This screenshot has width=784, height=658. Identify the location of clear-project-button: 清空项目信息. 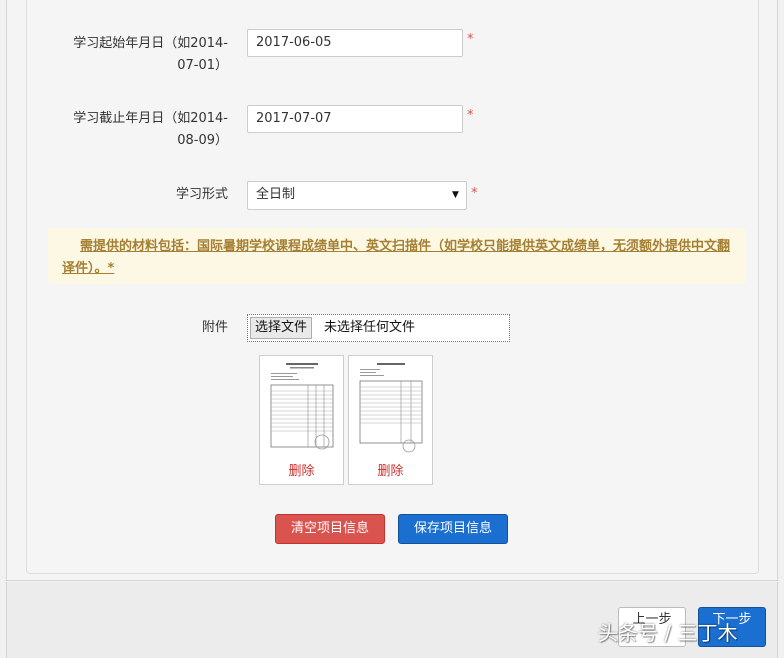
(330, 529).